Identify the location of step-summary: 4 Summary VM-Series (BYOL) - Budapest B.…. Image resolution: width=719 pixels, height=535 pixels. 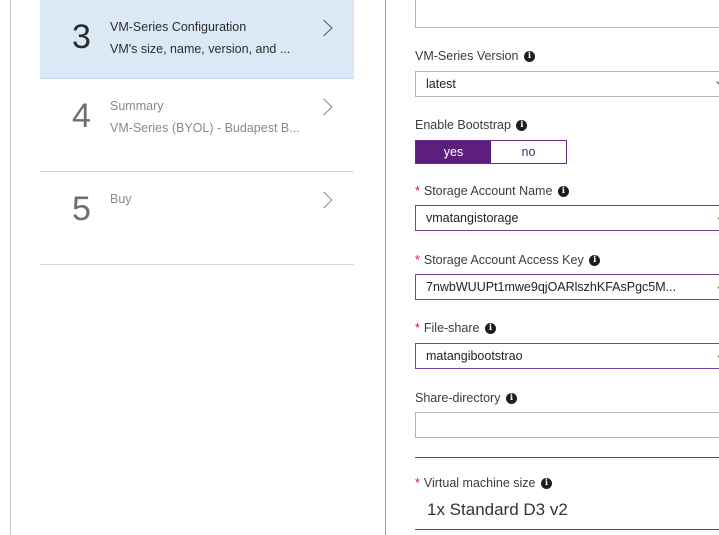
(197, 125).